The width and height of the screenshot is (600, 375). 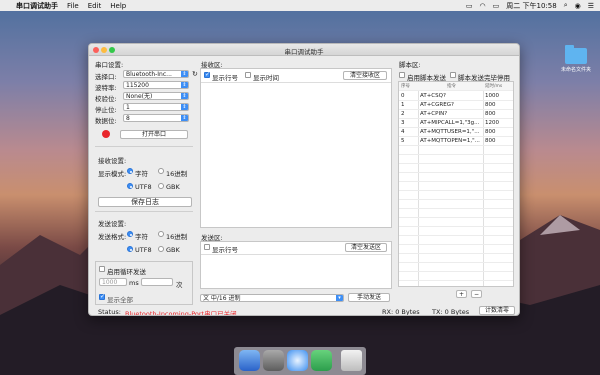 What do you see at coordinates (403, 123) in the screenshot?
I see `row-index: 3` at bounding box center [403, 123].